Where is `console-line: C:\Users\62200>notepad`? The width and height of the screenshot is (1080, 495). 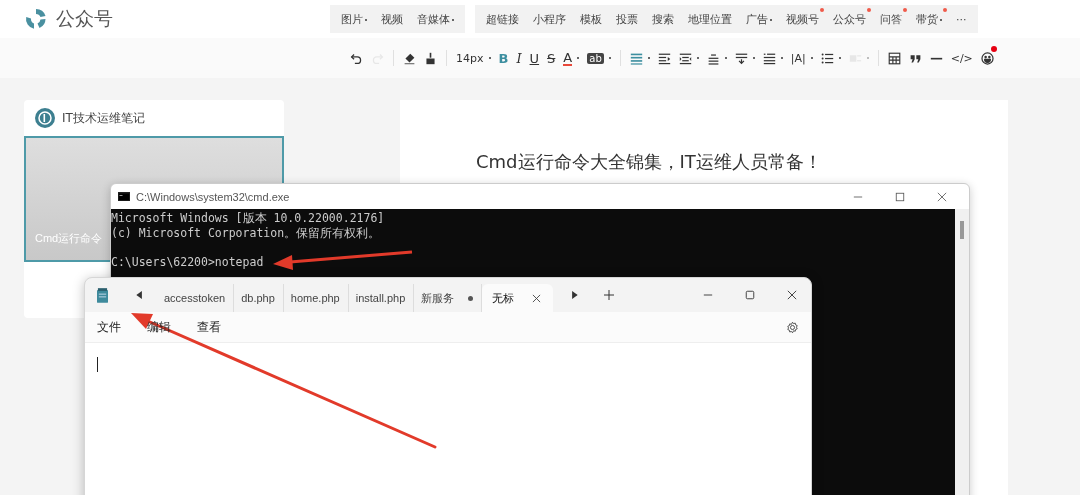
console-line: C:\Users\62200>notepad is located at coordinates (187, 262).